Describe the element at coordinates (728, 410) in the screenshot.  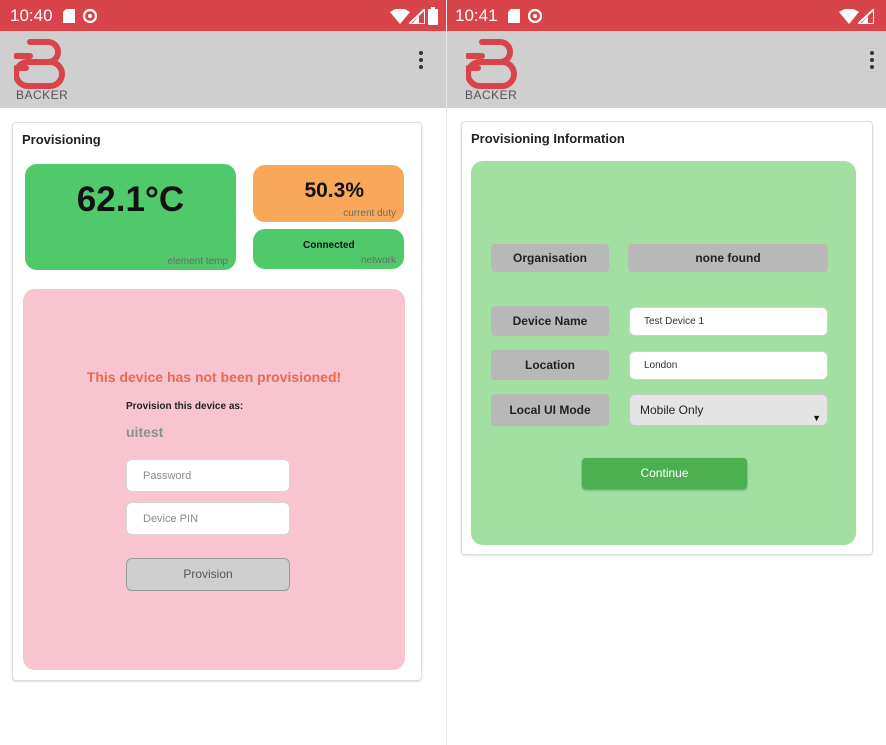
I see `local-ui-mode-select: Mobile Only ▼` at that location.